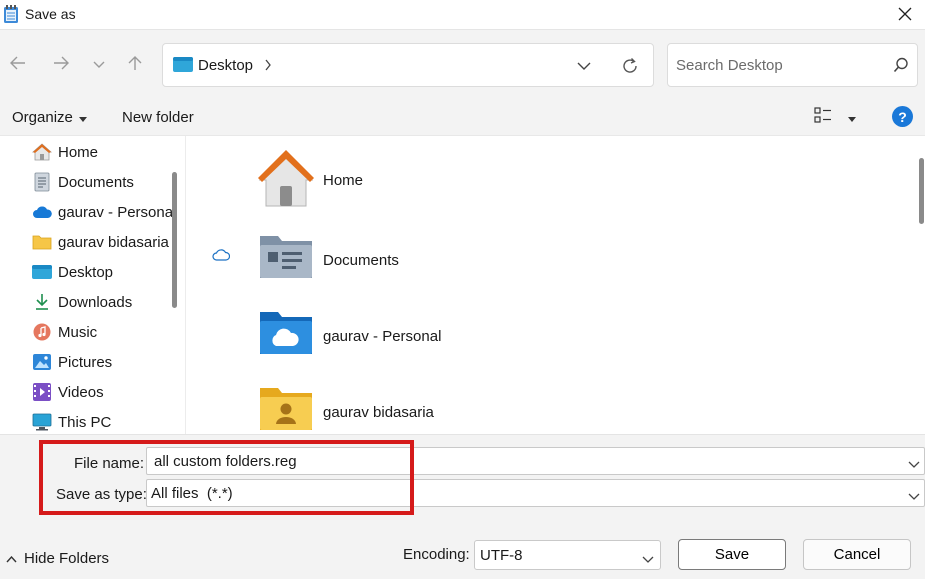  I want to click on sidebar-item-downloads: Downloads, so click(102, 302).